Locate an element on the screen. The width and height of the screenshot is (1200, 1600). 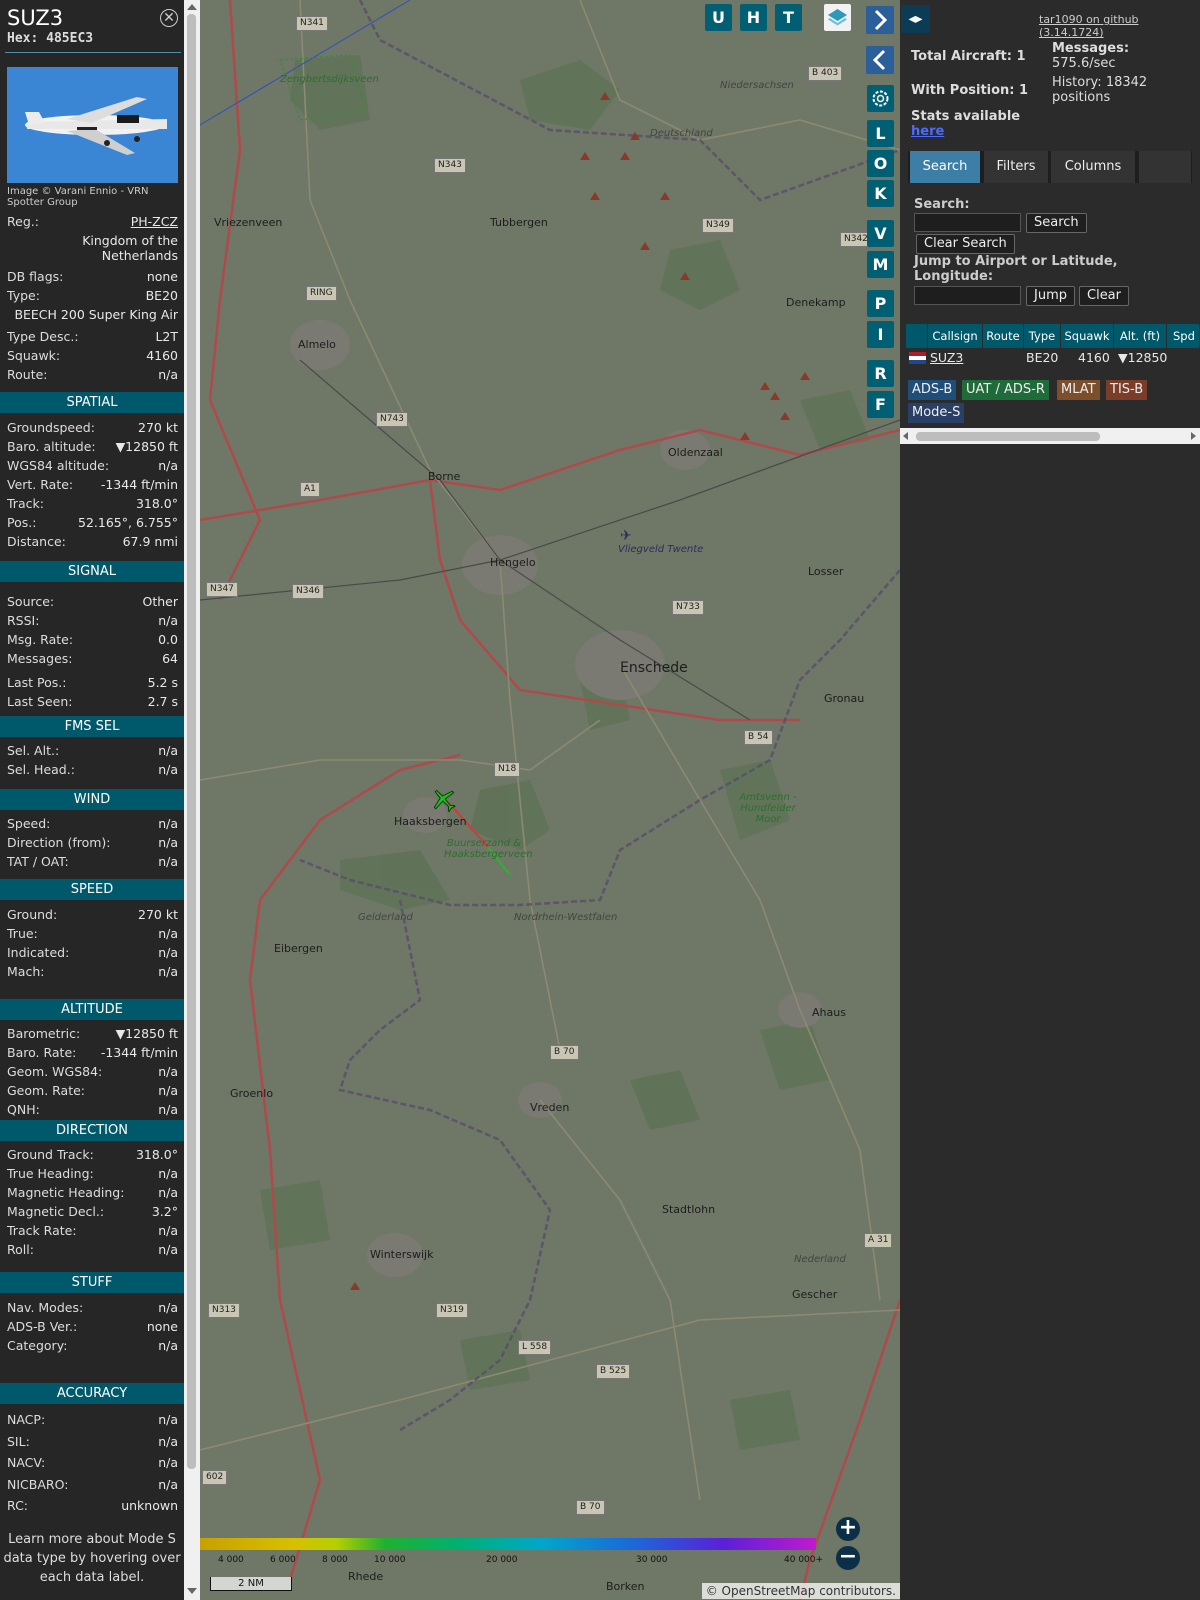
map-place-label: Borken is located at coordinates (625, 1586).